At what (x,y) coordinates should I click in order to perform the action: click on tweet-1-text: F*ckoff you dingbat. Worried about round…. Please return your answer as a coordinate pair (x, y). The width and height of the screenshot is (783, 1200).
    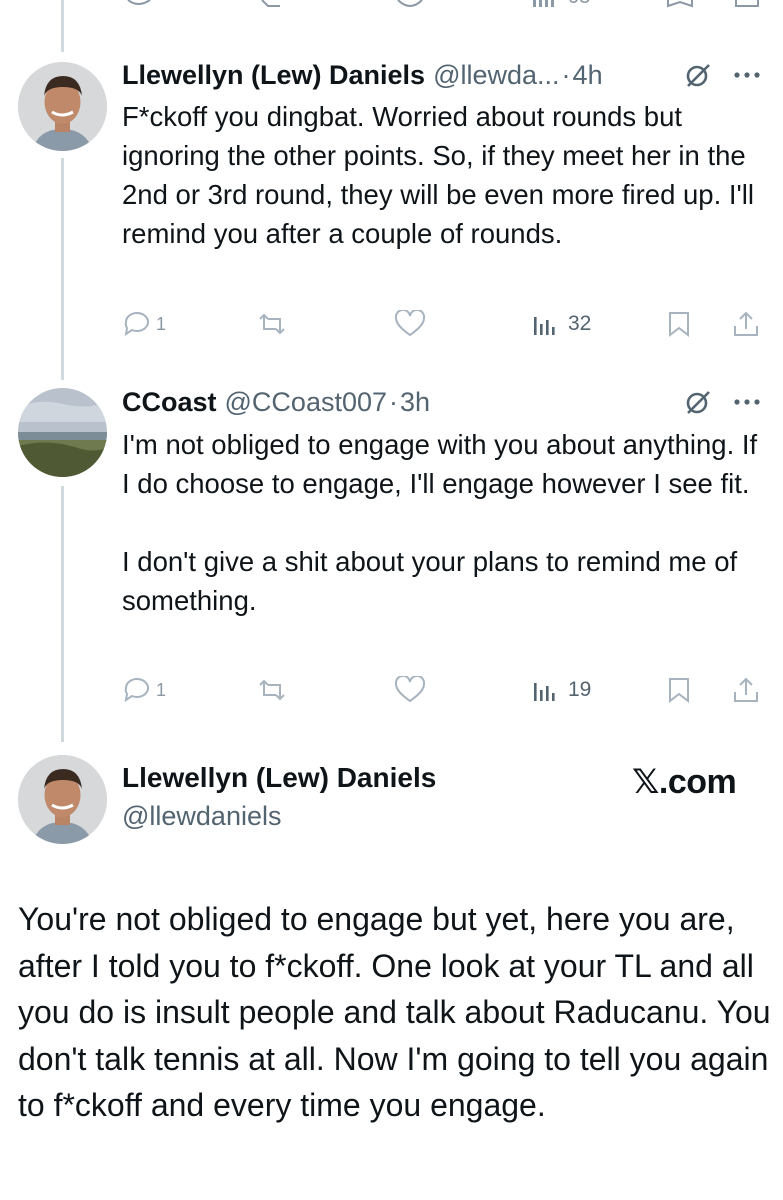
    Looking at the image, I should click on (442, 175).